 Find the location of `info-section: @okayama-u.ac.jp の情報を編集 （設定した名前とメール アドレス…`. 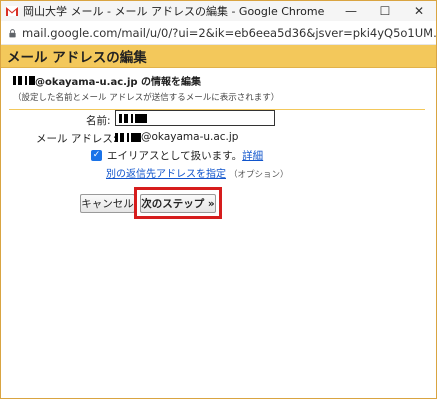

info-section: @okayama-u.ac.jp の情報を編集 （設定した名前とメール アドレス… is located at coordinates (219, 91).